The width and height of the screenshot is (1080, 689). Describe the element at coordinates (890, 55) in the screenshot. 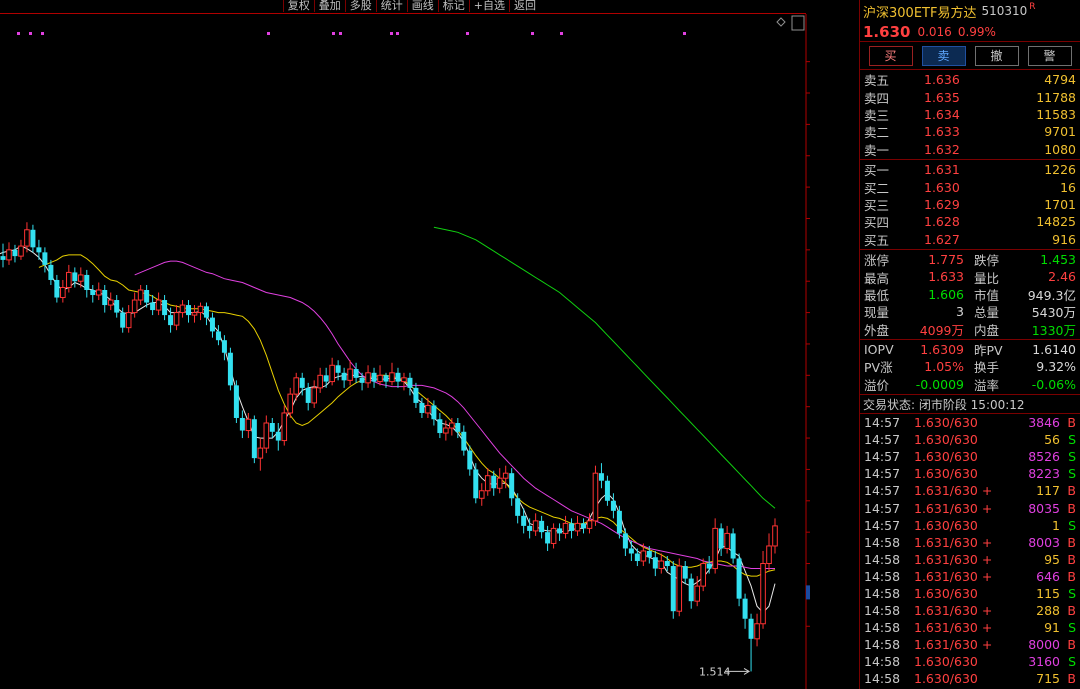

I see `buy-button: 买` at that location.